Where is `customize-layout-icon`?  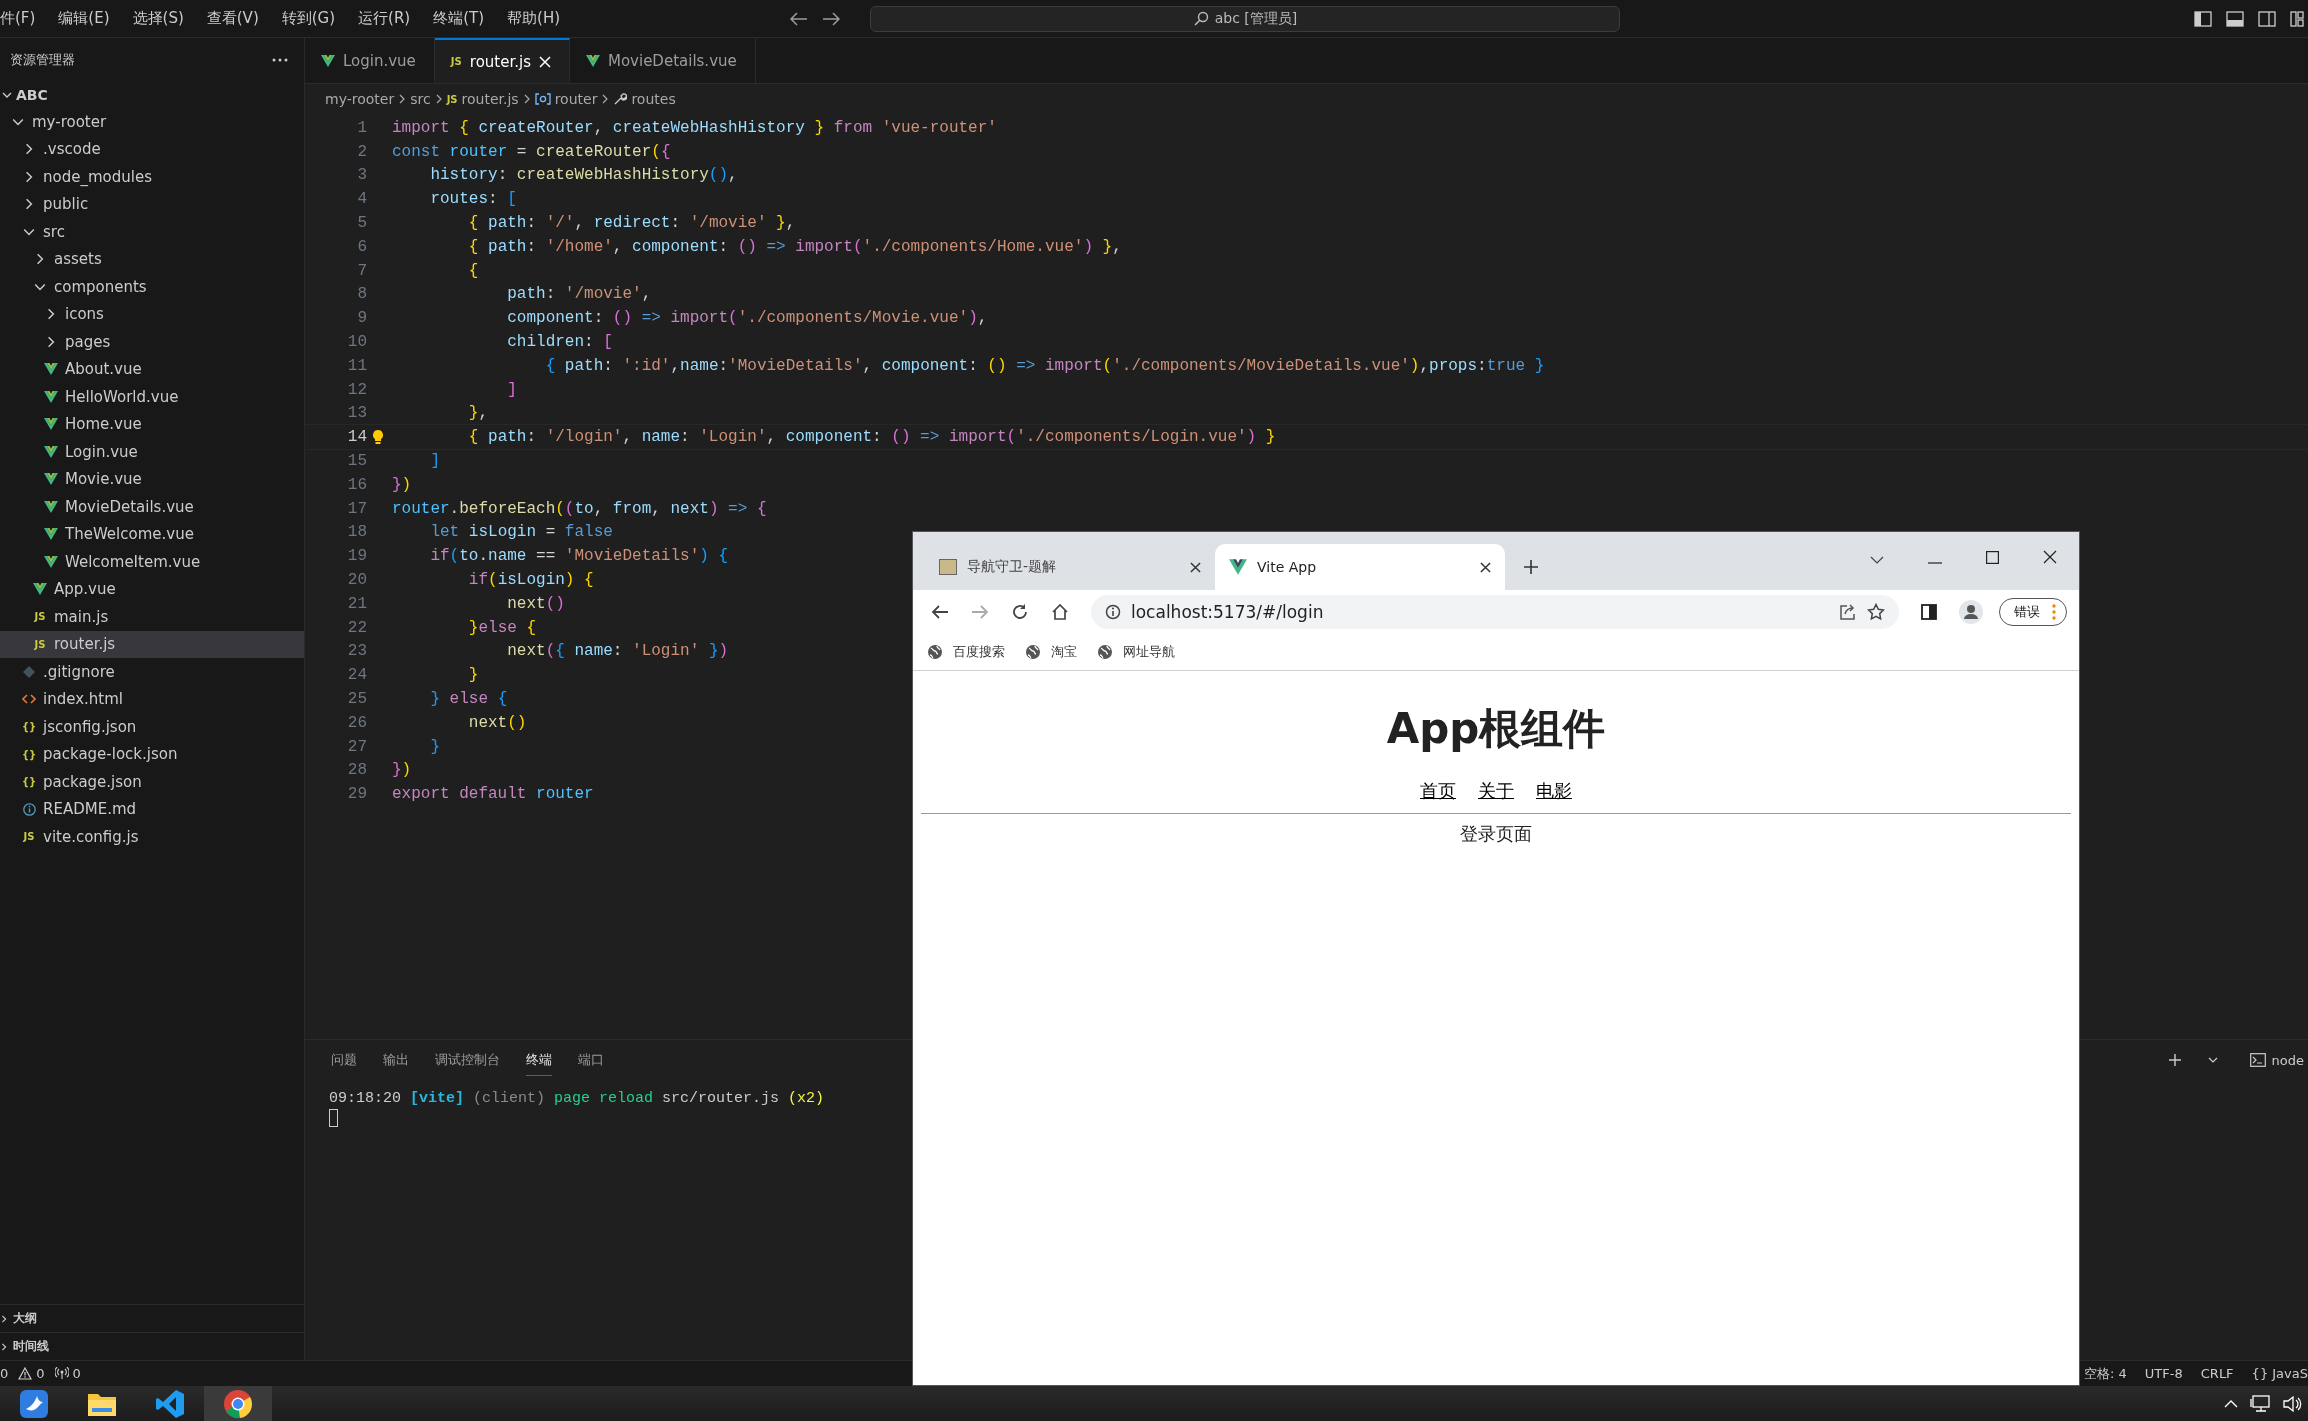 customize-layout-icon is located at coordinates (2297, 18).